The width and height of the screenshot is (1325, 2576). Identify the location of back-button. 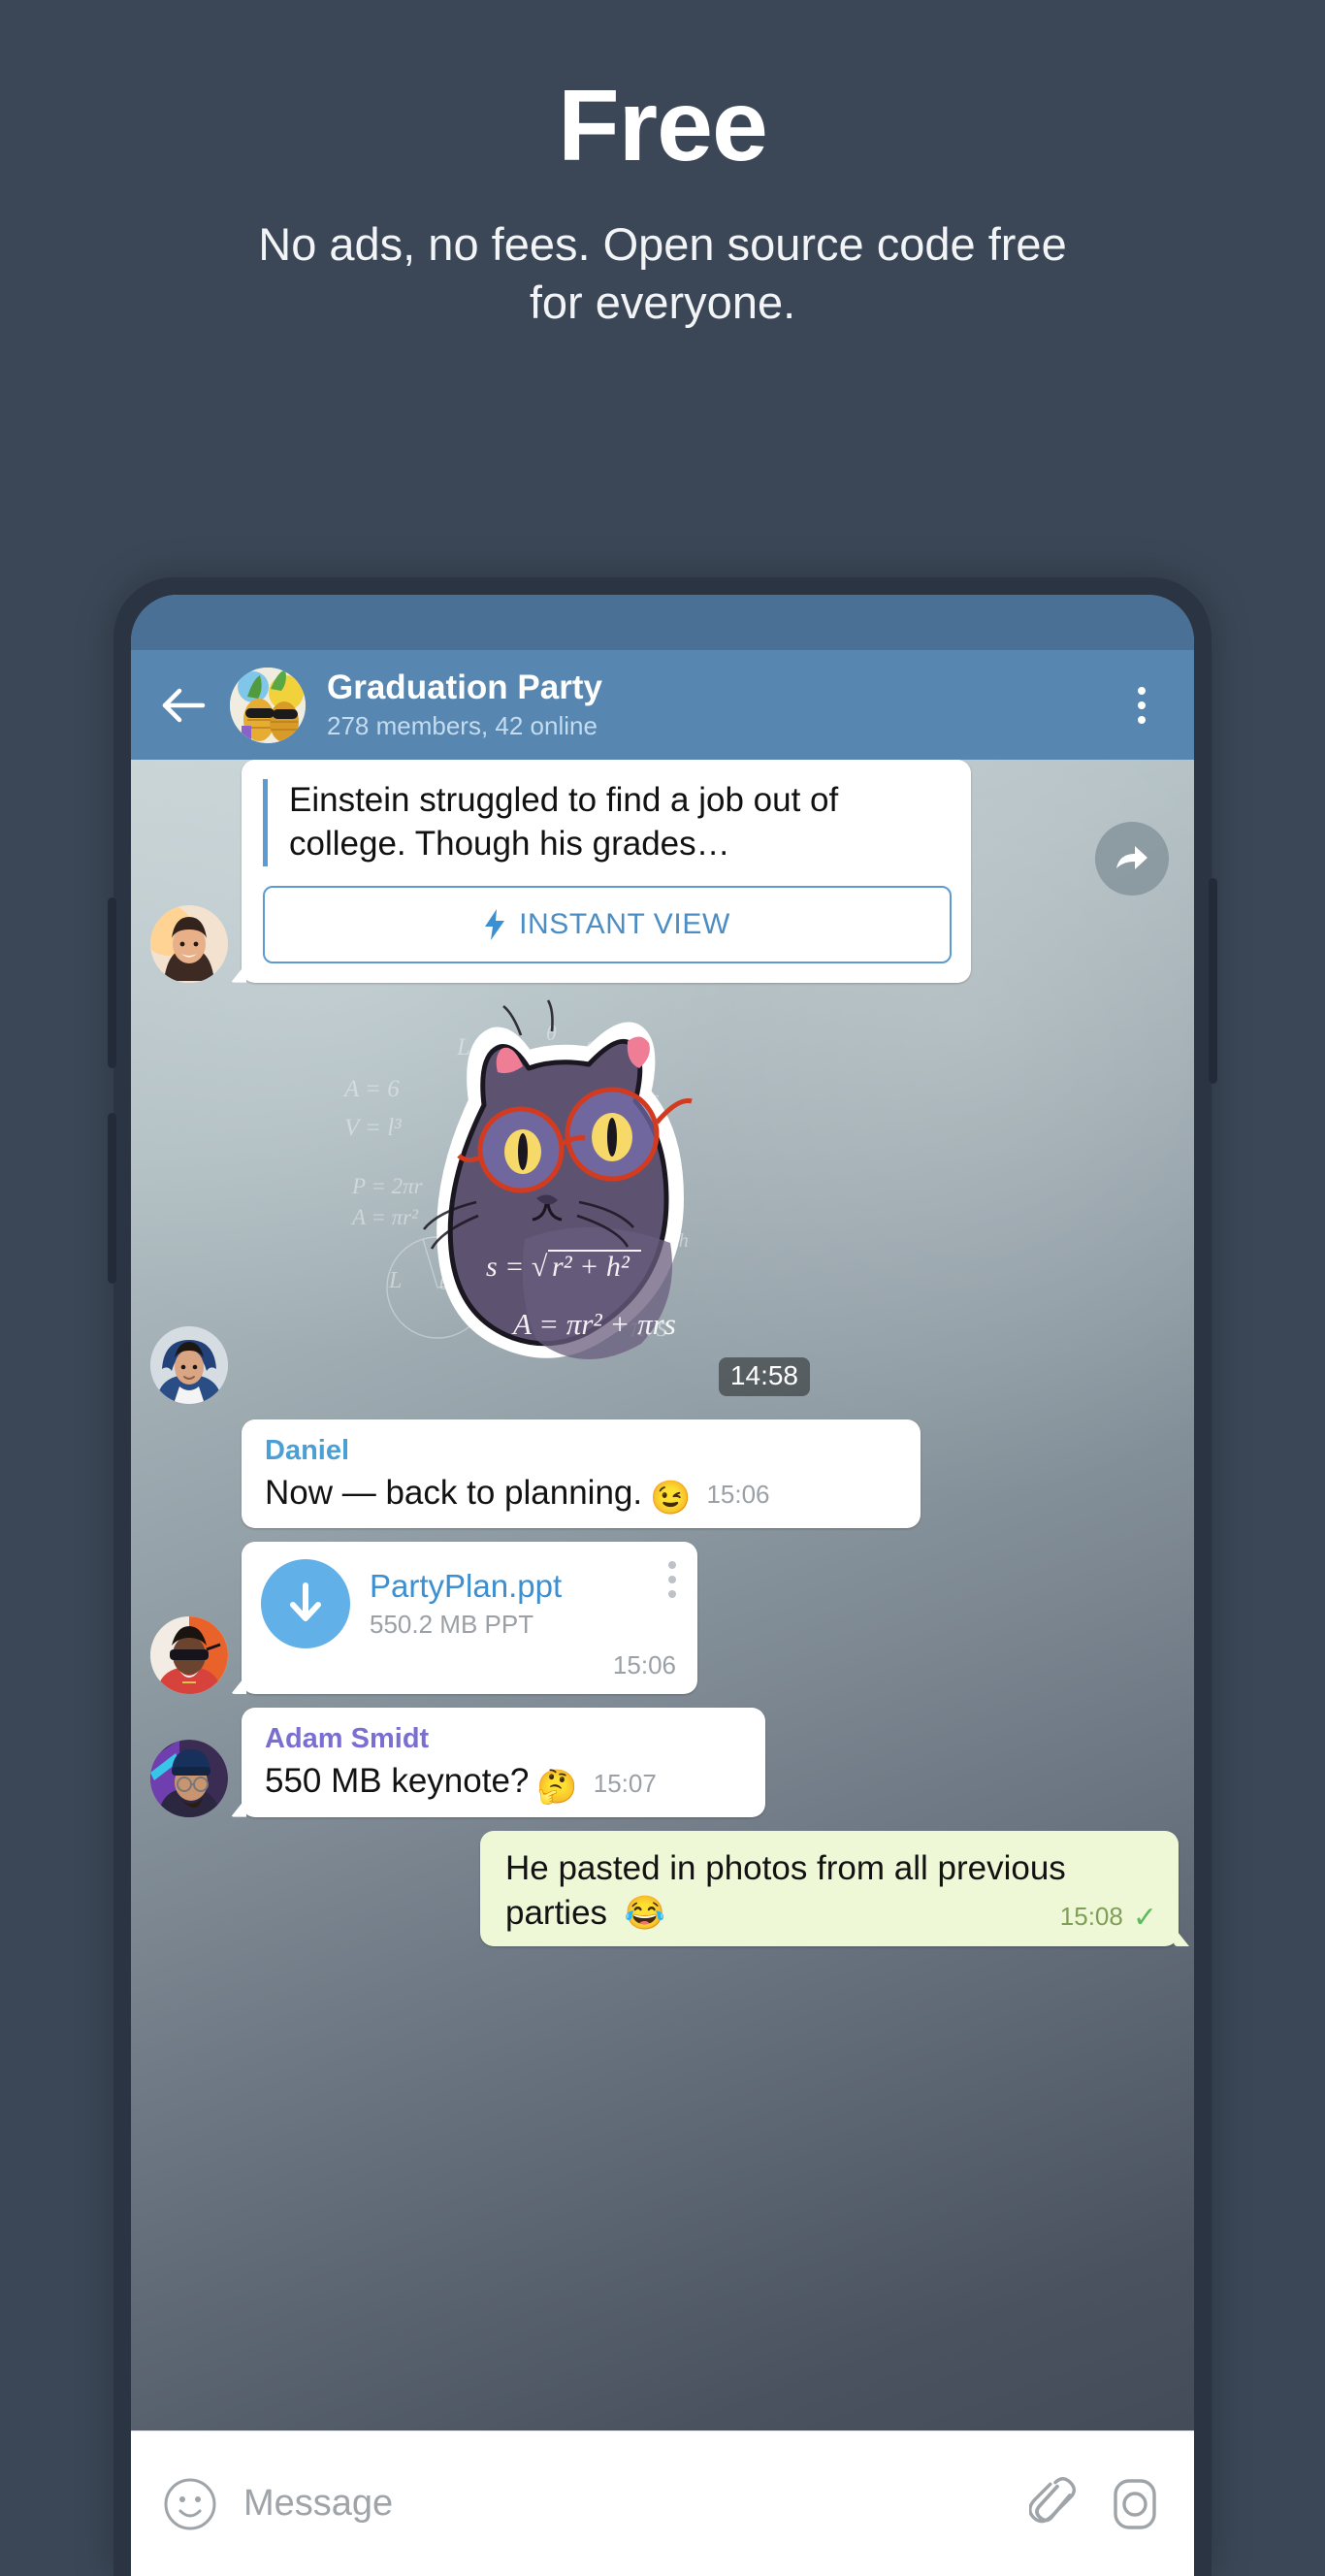
(183, 705).